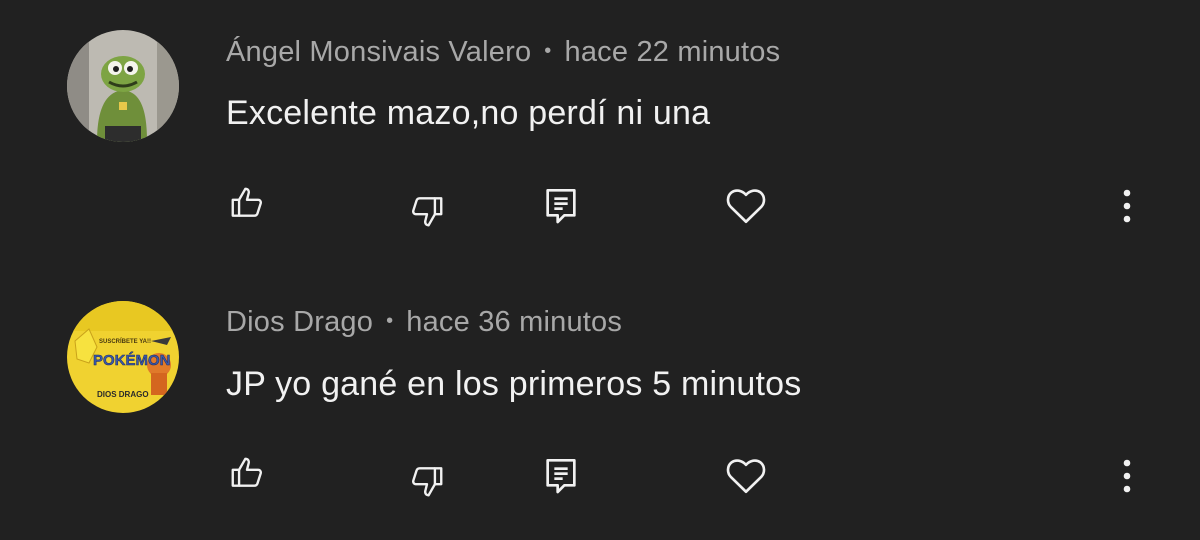 Image resolution: width=1200 pixels, height=540 pixels. I want to click on comment-meta: Dios Drago • hace 36 minutos, so click(424, 322).